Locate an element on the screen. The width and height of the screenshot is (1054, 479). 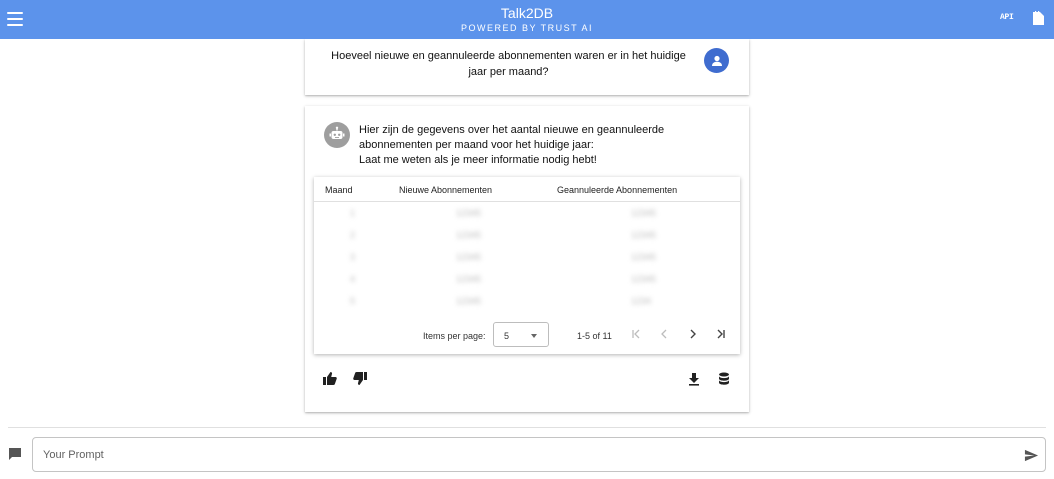
thumbs-up-icon is located at coordinates (330, 379).